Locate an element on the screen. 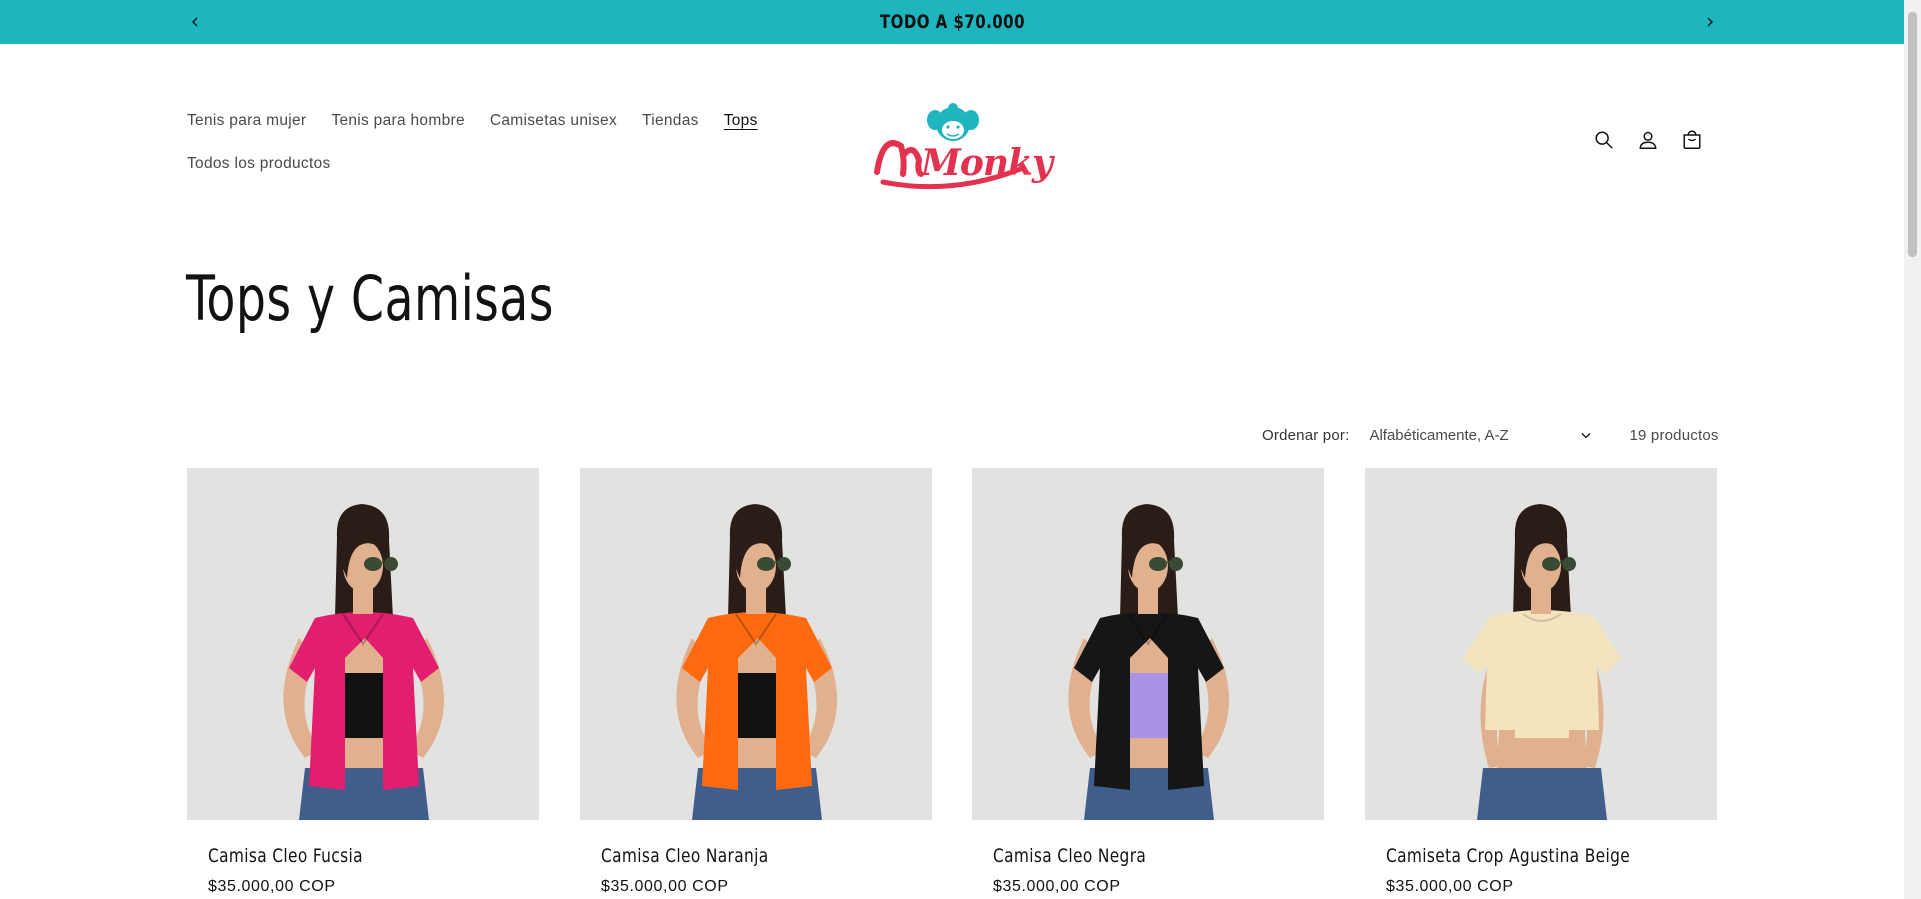 The width and height of the screenshot is (1921, 899). announcement-text: TODO A $70.000 is located at coordinates (952, 22).